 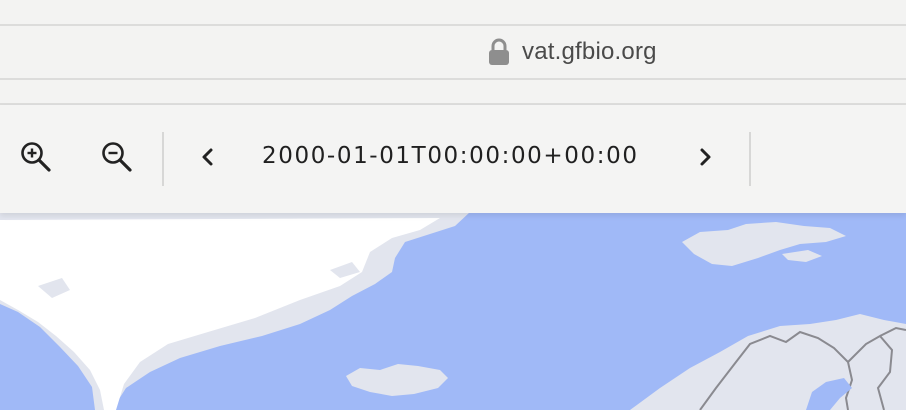 I want to click on zoom-in-button, so click(x=36, y=157).